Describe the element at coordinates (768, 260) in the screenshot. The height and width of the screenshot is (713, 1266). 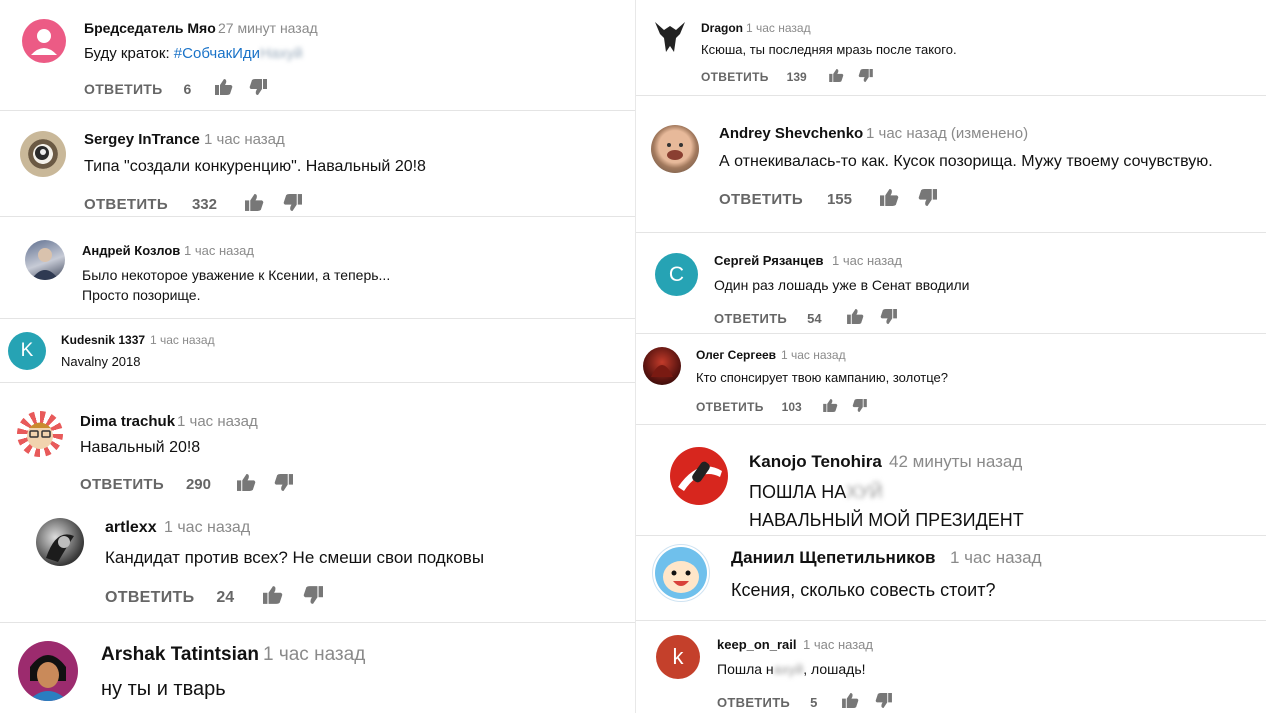
I see `comment-author: Сергей Рязанцев` at that location.